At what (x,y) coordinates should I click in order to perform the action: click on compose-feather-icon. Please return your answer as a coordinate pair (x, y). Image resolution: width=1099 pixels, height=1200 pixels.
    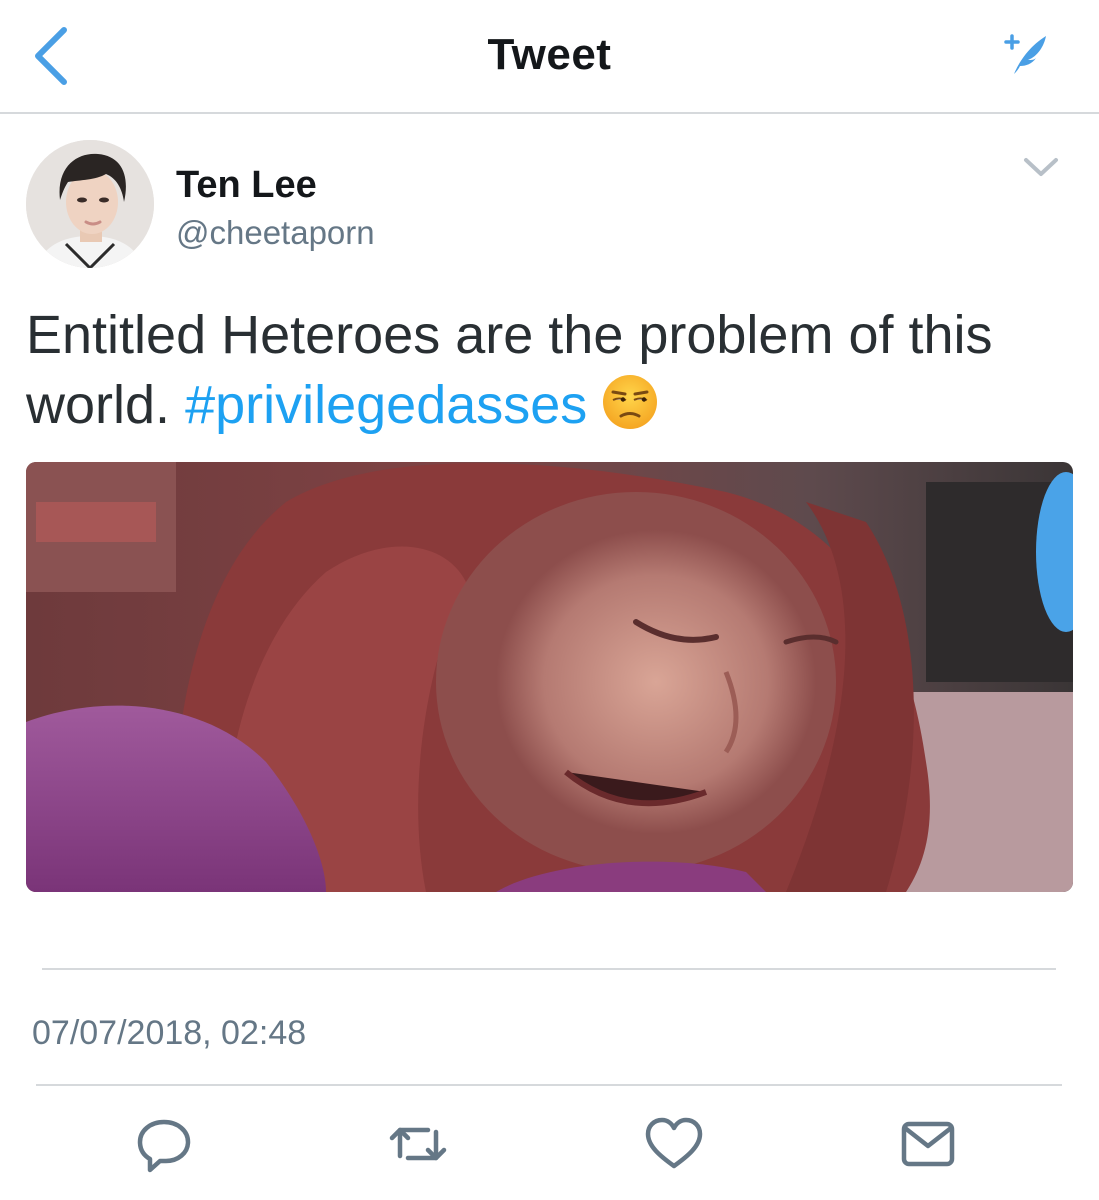
    Looking at the image, I should click on (1026, 54).